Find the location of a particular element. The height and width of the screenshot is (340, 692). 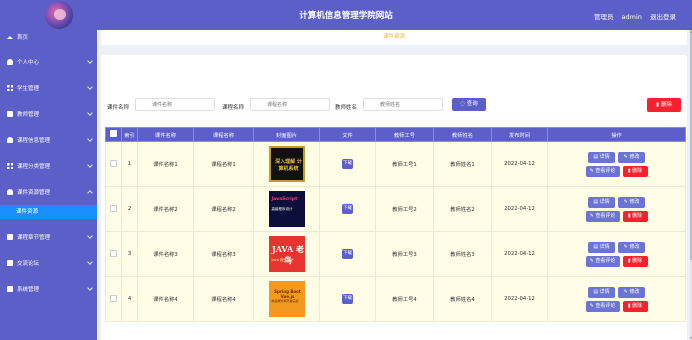

table-header-row: 索引 课件名称 课程名称 封面图片 文件 教师工号 教师姓名 发布时间 操作 is located at coordinates (395, 134).